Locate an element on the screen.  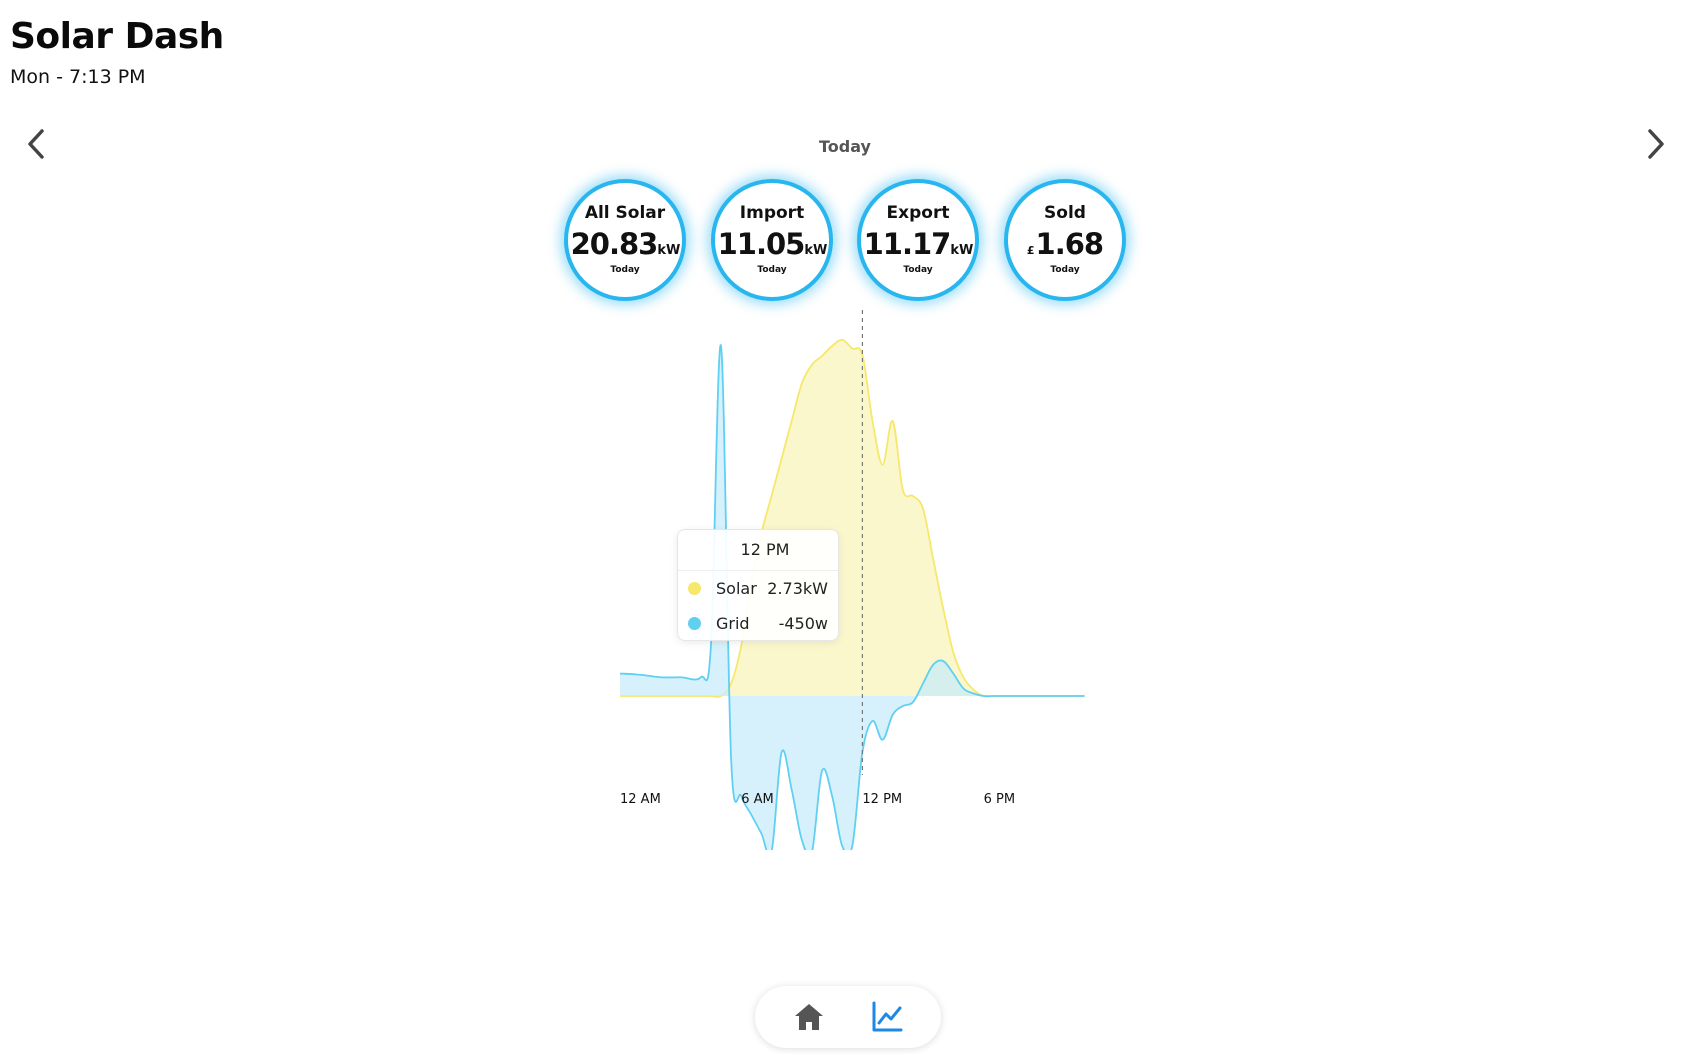
app-title: Solar Dash is located at coordinates (117, 36).